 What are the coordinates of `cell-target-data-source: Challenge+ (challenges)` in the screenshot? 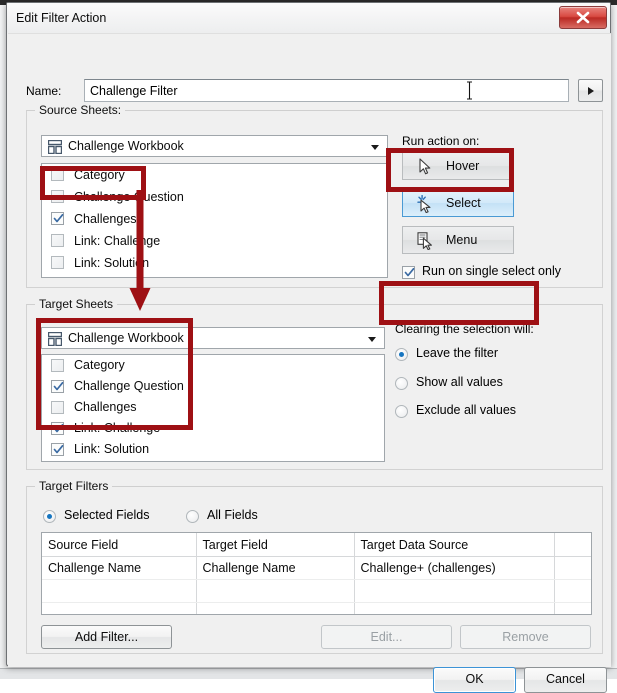 It's located at (454, 568).